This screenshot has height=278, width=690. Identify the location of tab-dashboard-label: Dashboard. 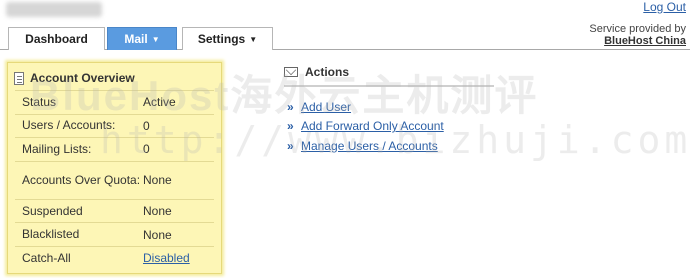
(56, 39).